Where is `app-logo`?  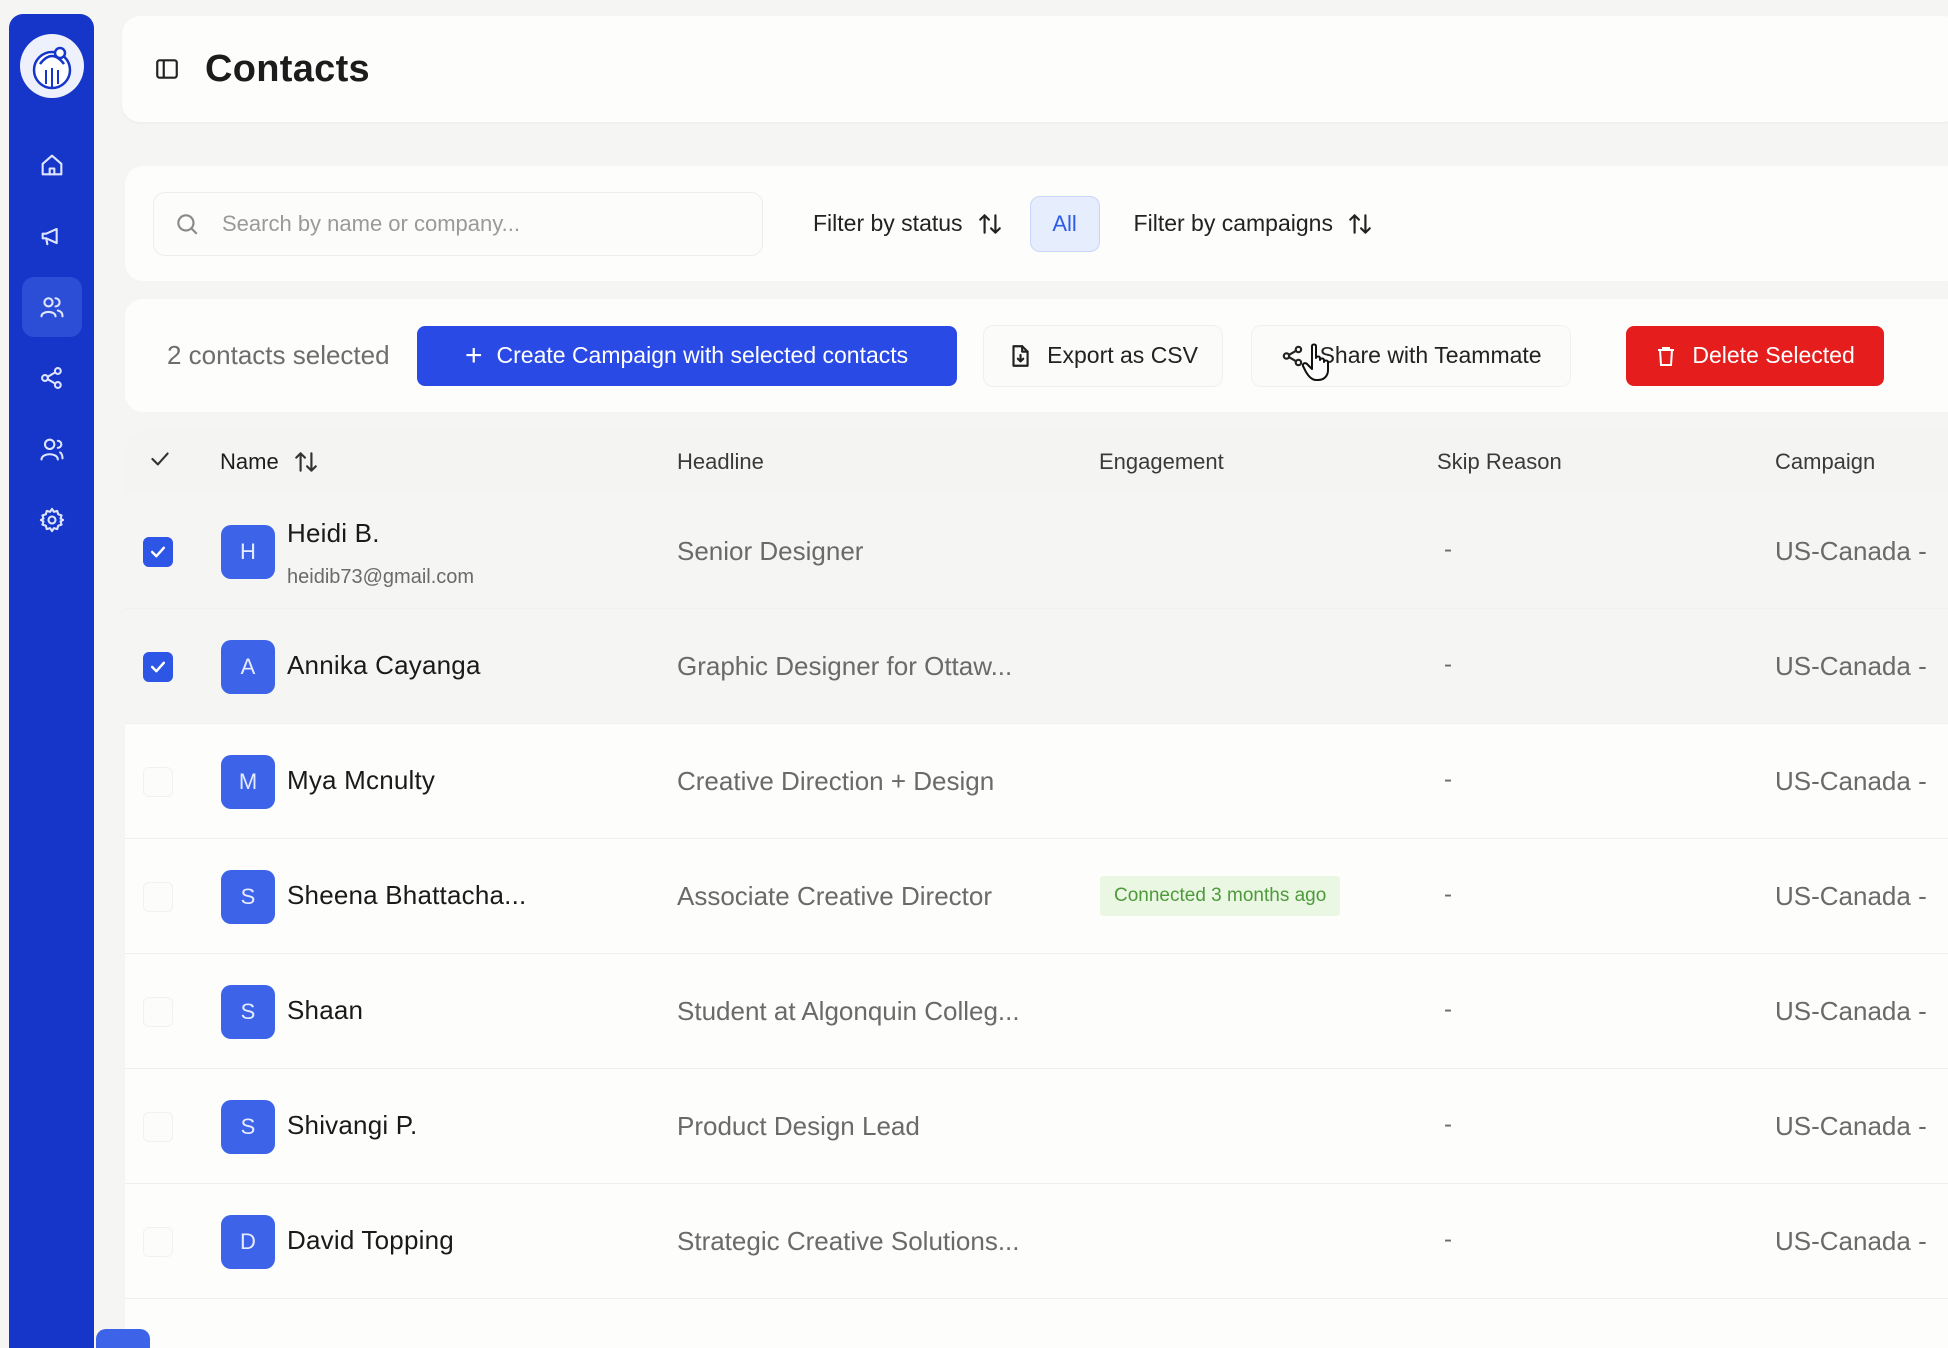 app-logo is located at coordinates (51, 66).